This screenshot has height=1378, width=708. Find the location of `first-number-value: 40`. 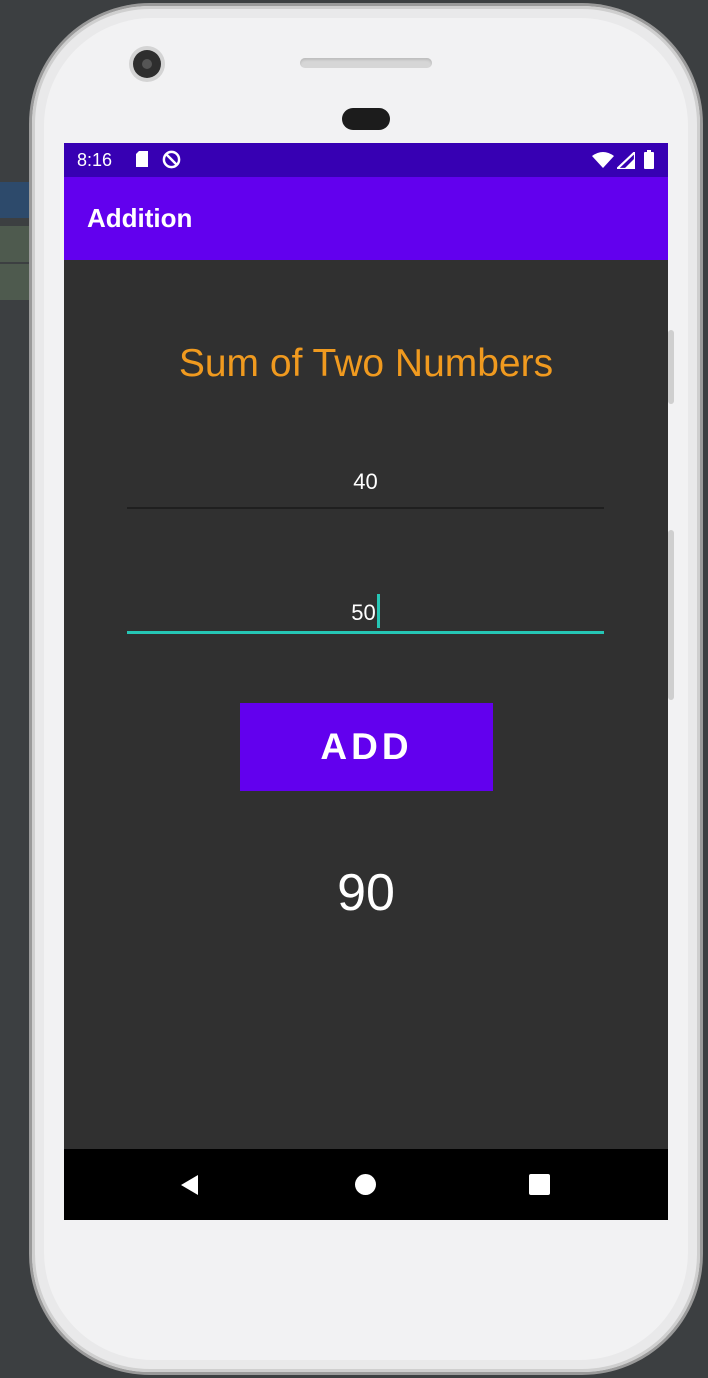

first-number-value: 40 is located at coordinates (365, 481).